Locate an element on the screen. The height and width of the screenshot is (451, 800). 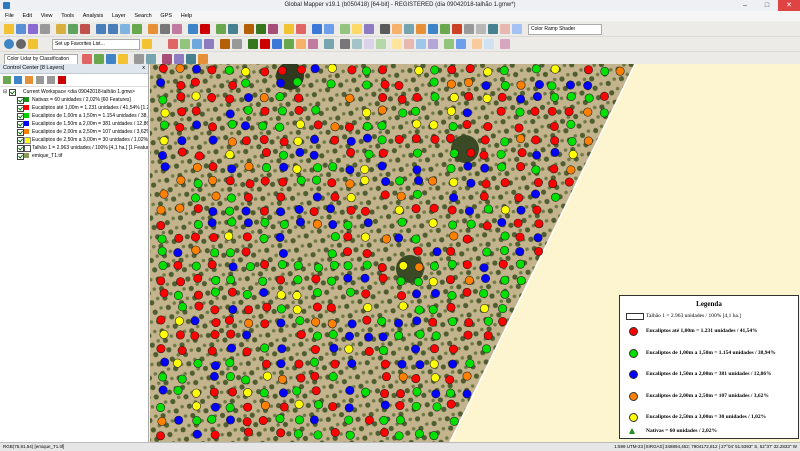
layer-icon is located at coordinates (329, 29).